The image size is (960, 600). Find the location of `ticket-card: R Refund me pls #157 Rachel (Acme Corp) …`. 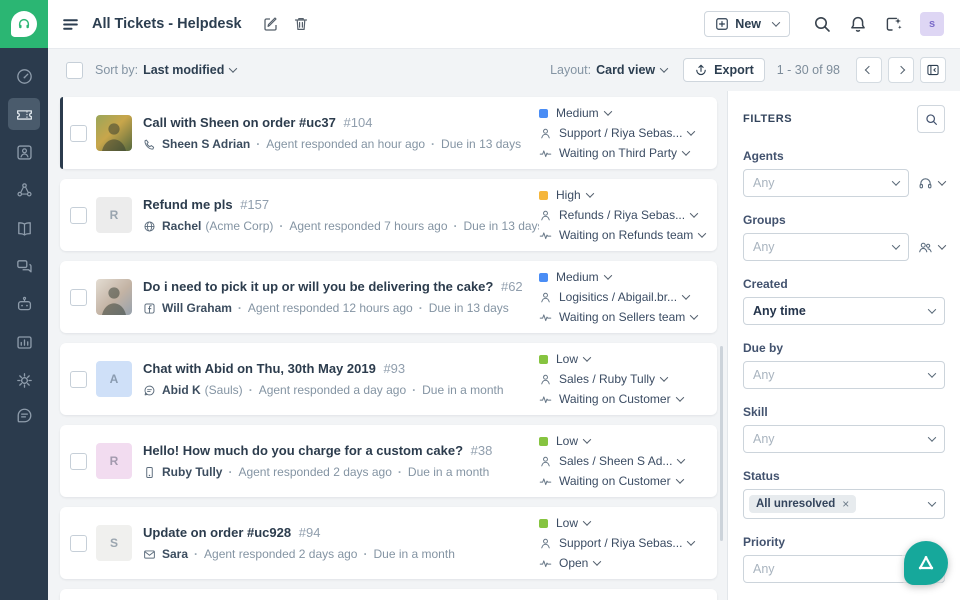

ticket-card: R Refund me pls #157 Rachel (Acme Corp) … is located at coordinates (388, 215).